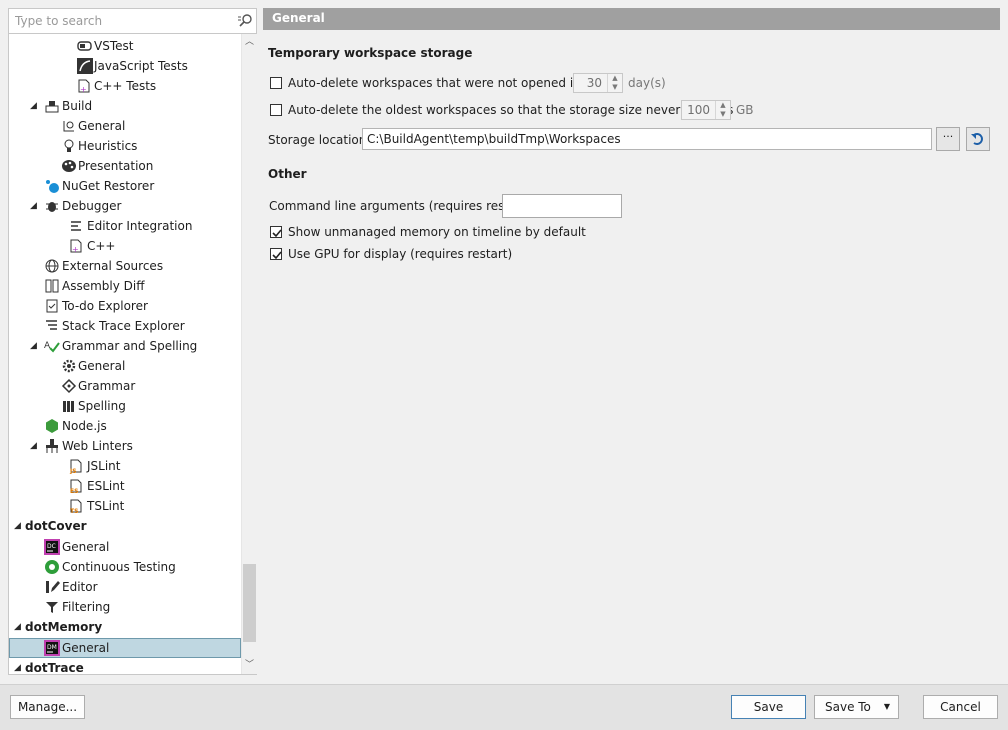  What do you see at coordinates (125, 648) in the screenshot?
I see `tree-item-dotmemory-general: DM General` at bounding box center [125, 648].